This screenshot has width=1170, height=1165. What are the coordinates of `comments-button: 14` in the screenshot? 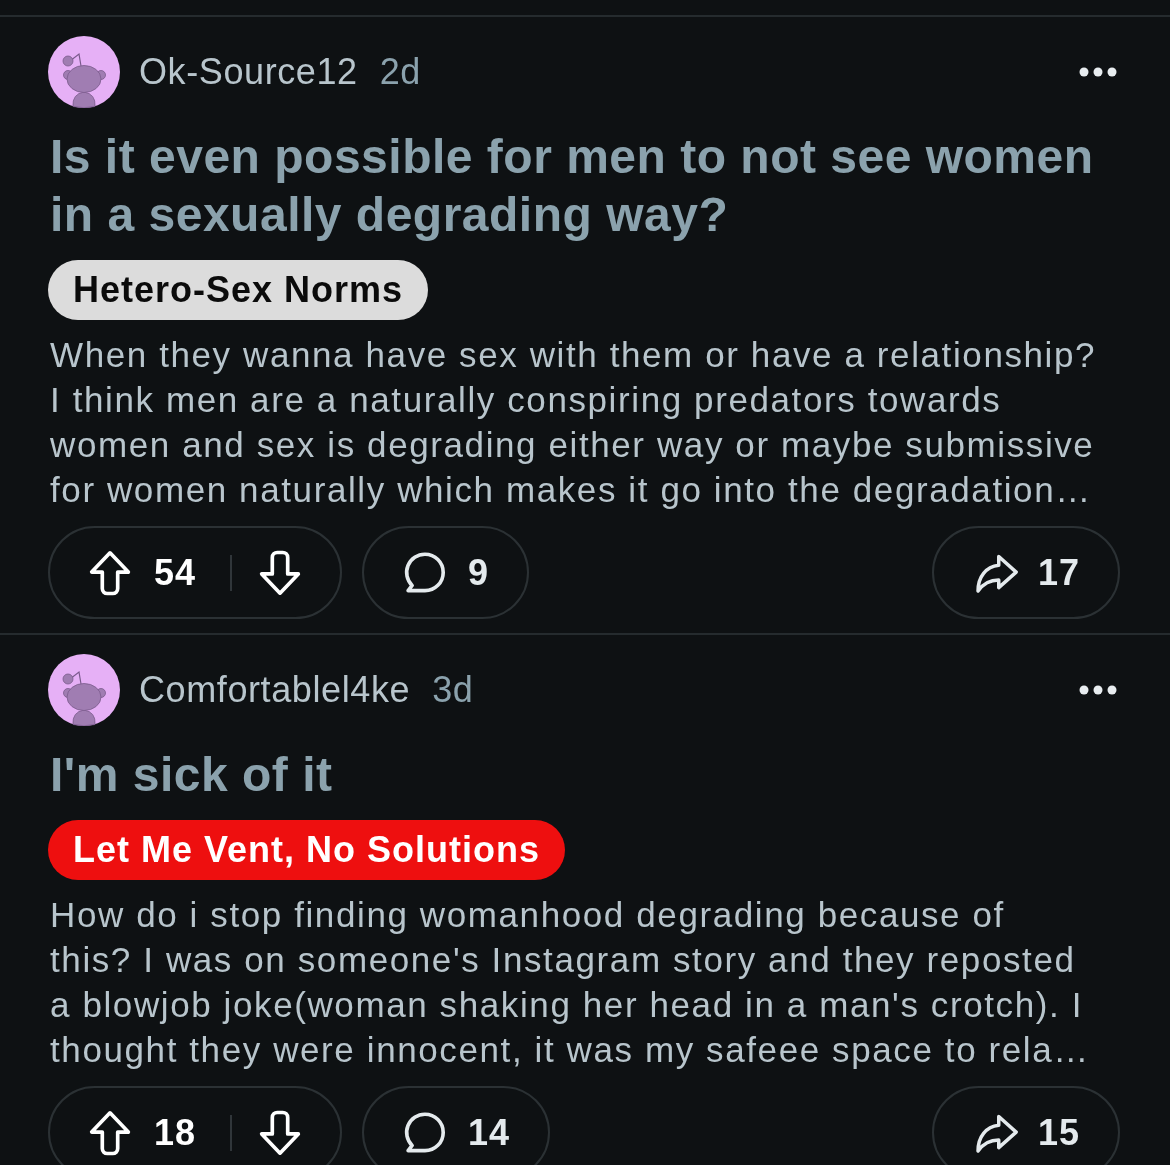 It's located at (456, 1125).